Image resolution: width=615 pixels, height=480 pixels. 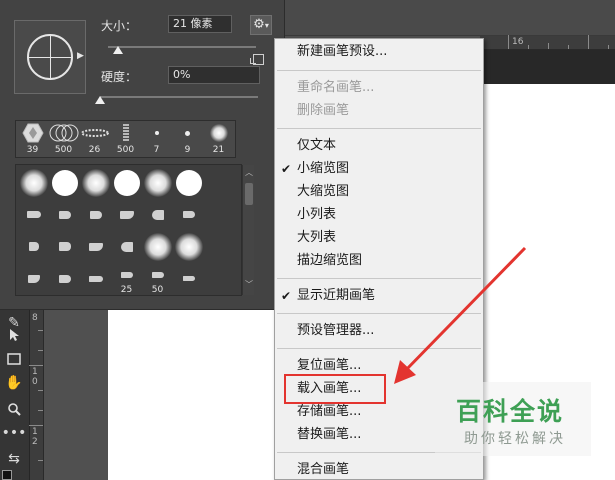 I want to click on scroll-down-icon: ﹀, so click(x=249, y=284).